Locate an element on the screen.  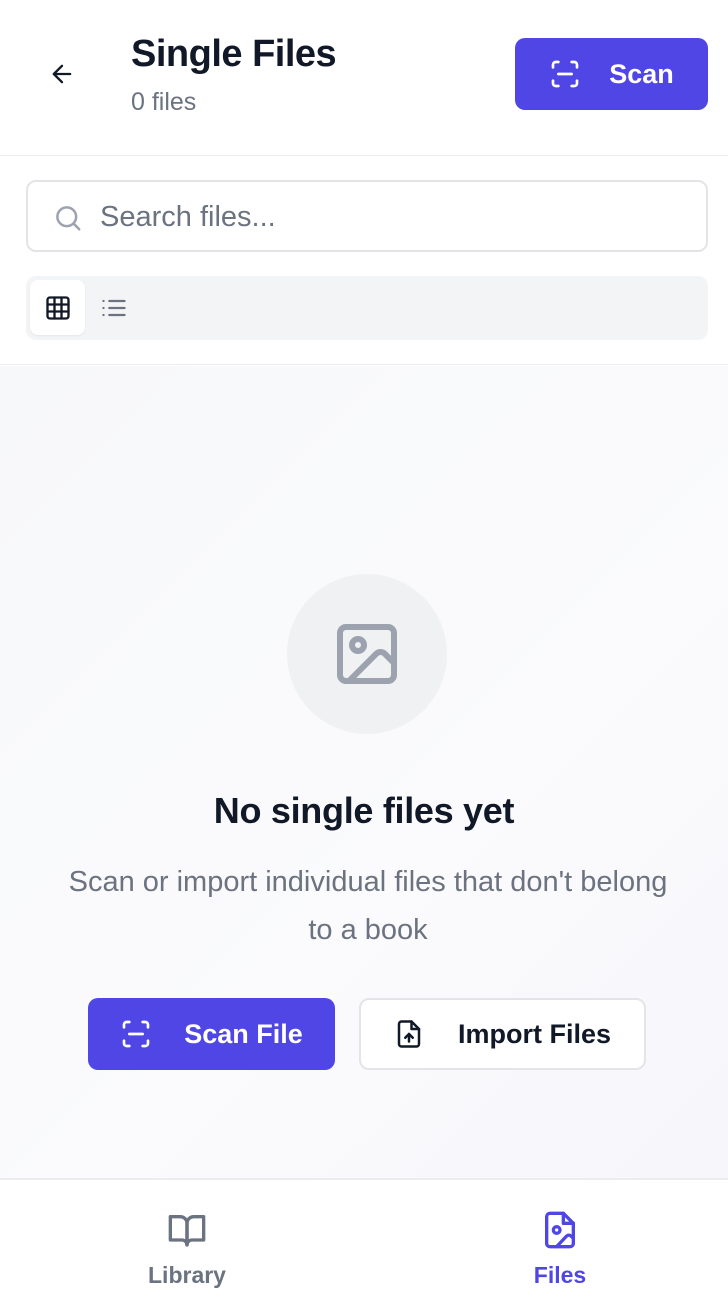
book-open-icon is located at coordinates (187, 1231).